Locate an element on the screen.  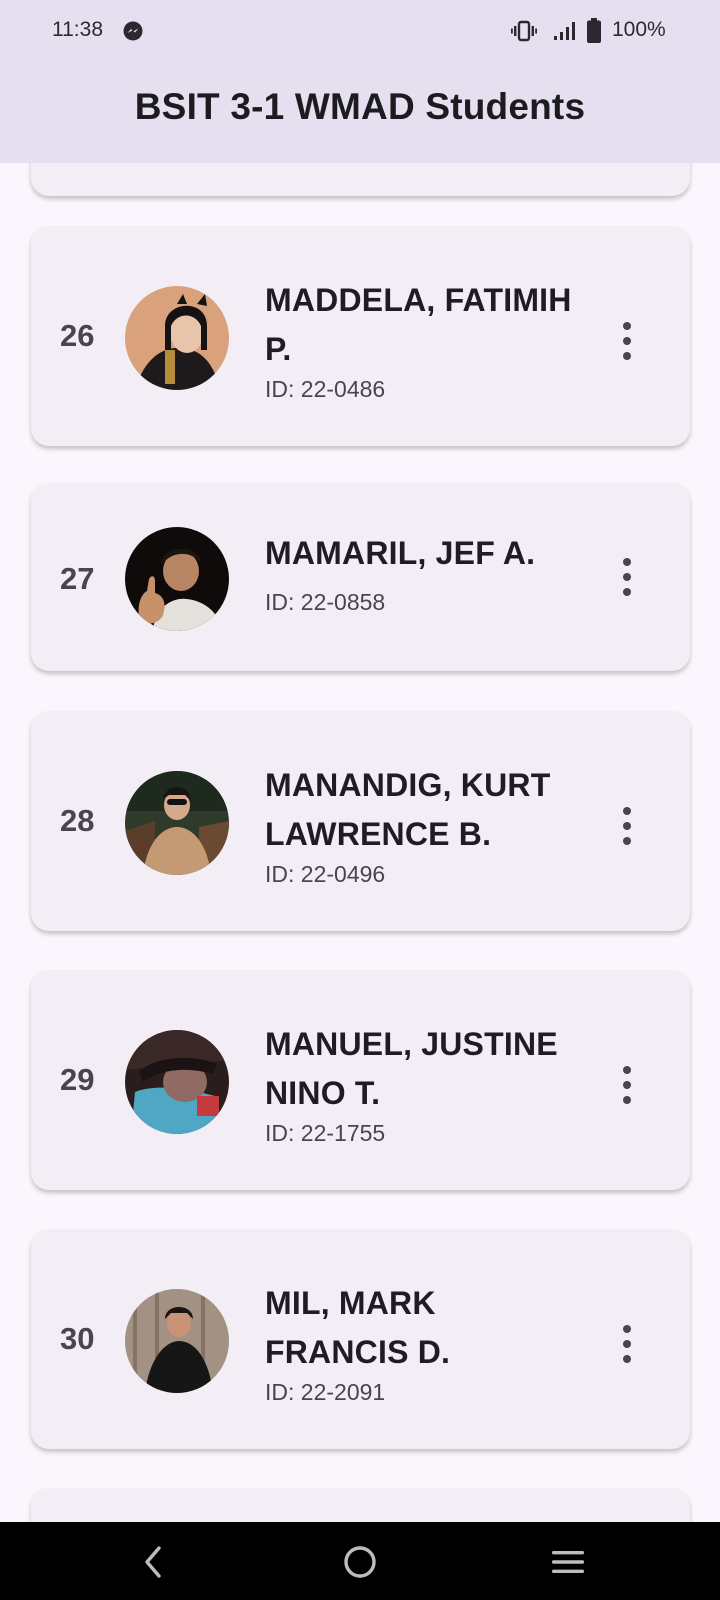
student-number: 29 is located at coordinates (77, 1079).